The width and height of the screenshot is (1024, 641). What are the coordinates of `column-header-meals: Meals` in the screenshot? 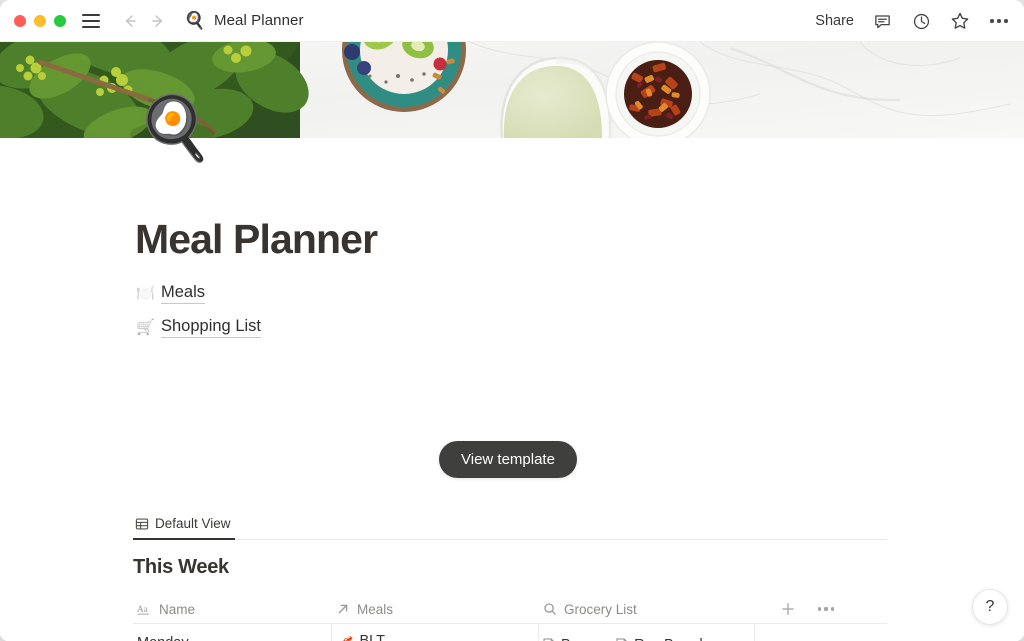 It's located at (435, 609).